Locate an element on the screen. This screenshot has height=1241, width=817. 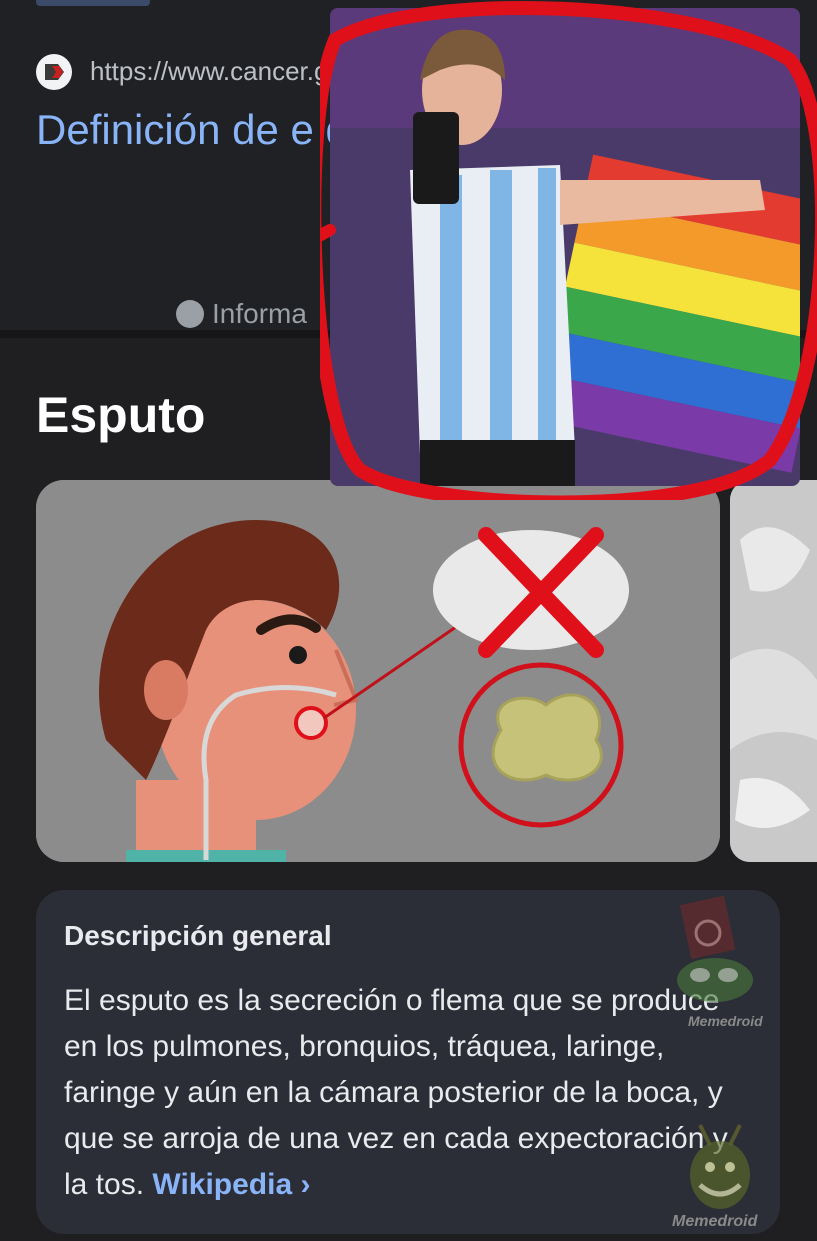
site-favicon-icon is located at coordinates (54, 72).